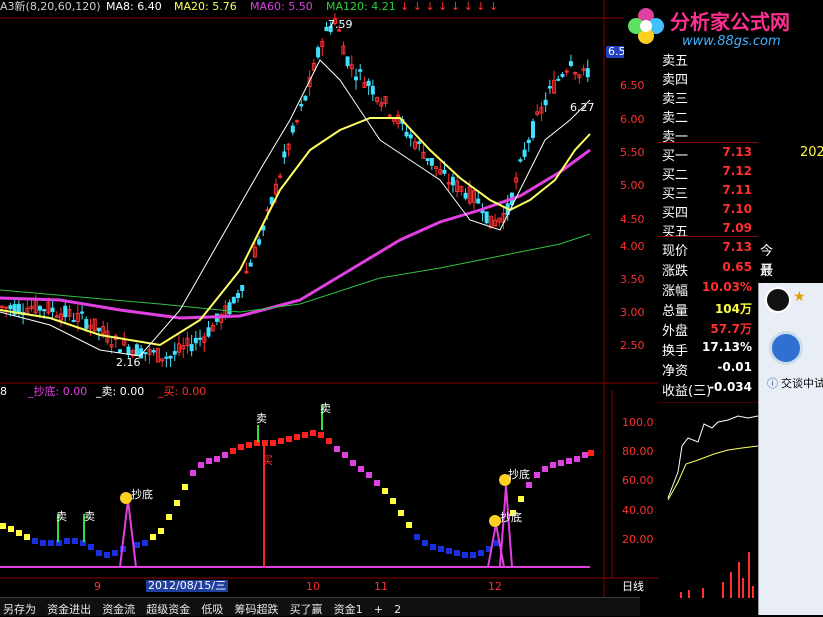 Image resolution: width=823 pixels, height=617 pixels. What do you see at coordinates (786, 348) in the screenshot?
I see `qq-camera-icon` at bounding box center [786, 348].